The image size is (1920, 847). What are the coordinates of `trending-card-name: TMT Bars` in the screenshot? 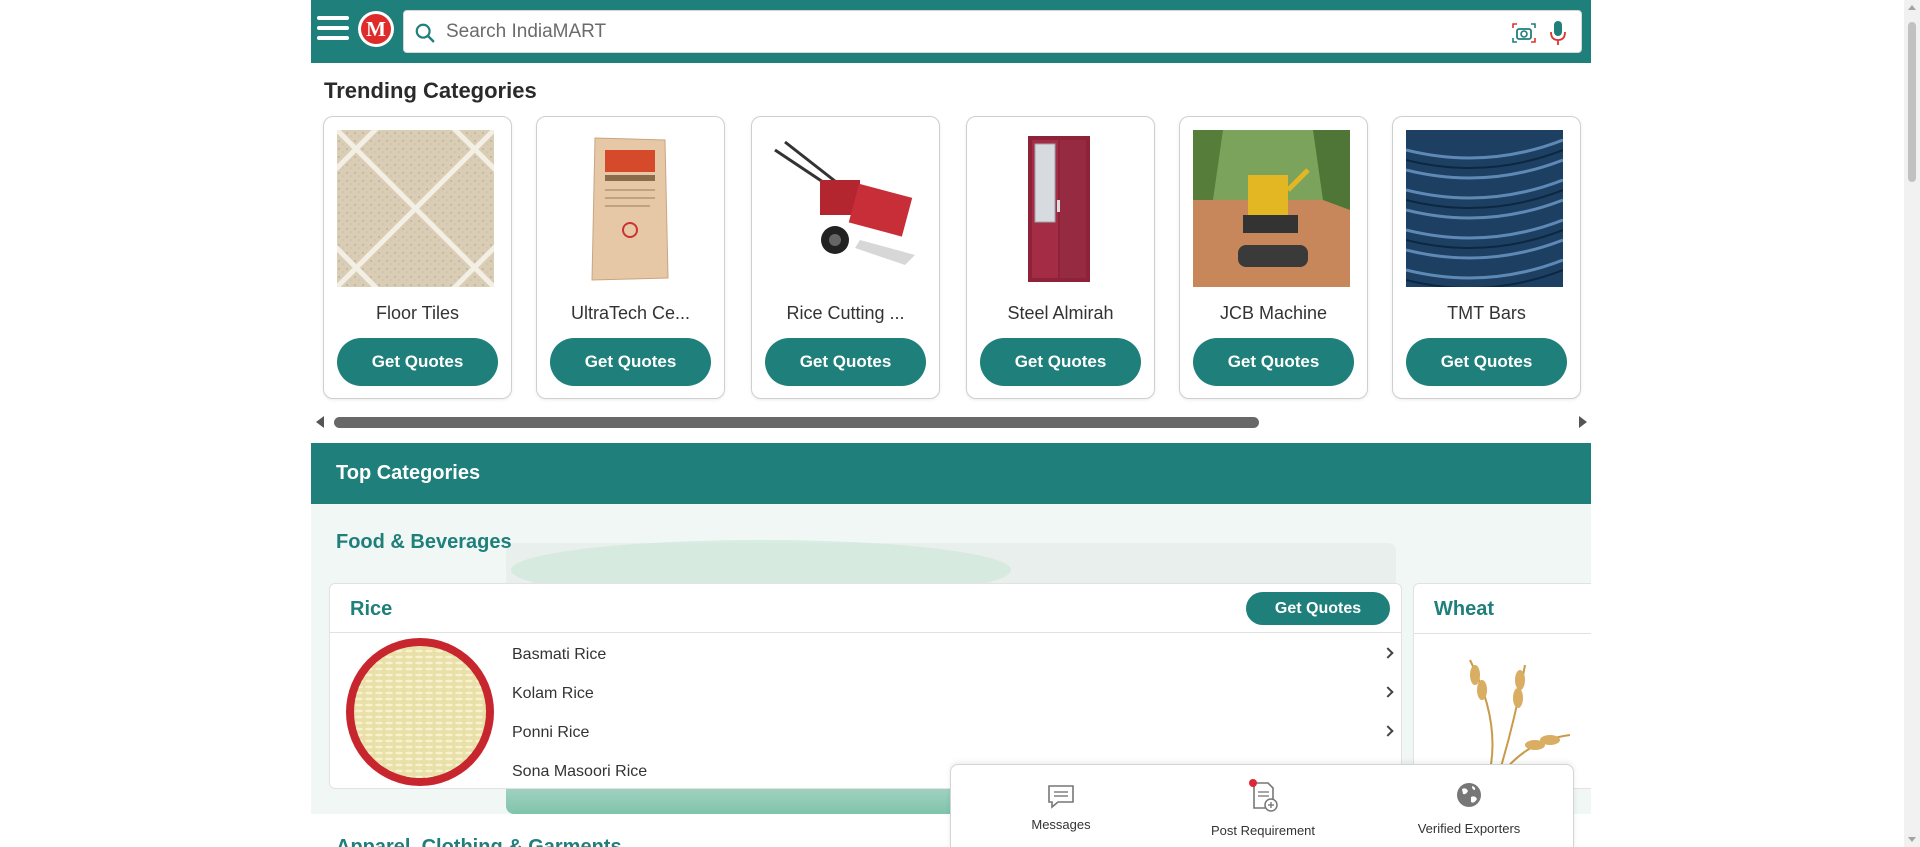 It's located at (1486, 313).